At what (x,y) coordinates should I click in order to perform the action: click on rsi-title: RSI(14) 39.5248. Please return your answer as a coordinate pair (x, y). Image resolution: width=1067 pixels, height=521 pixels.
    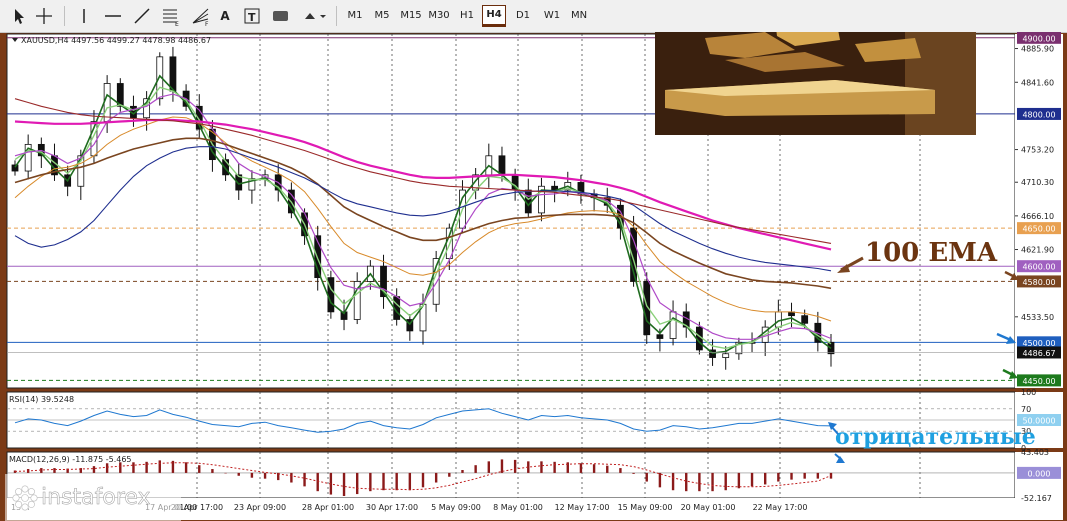
    Looking at the image, I should click on (41, 399).